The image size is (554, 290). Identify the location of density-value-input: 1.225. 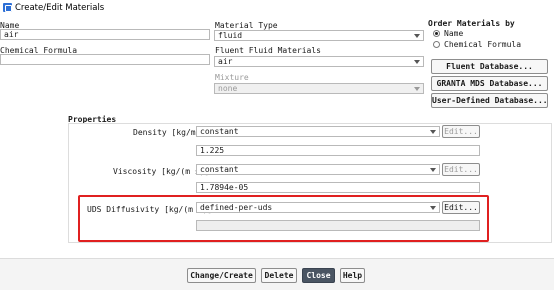
(338, 150).